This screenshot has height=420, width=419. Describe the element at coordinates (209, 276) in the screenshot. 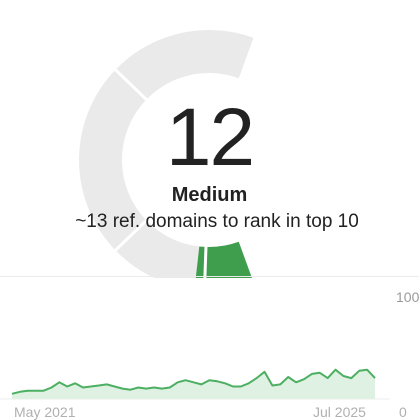

I see `section-divider` at that location.